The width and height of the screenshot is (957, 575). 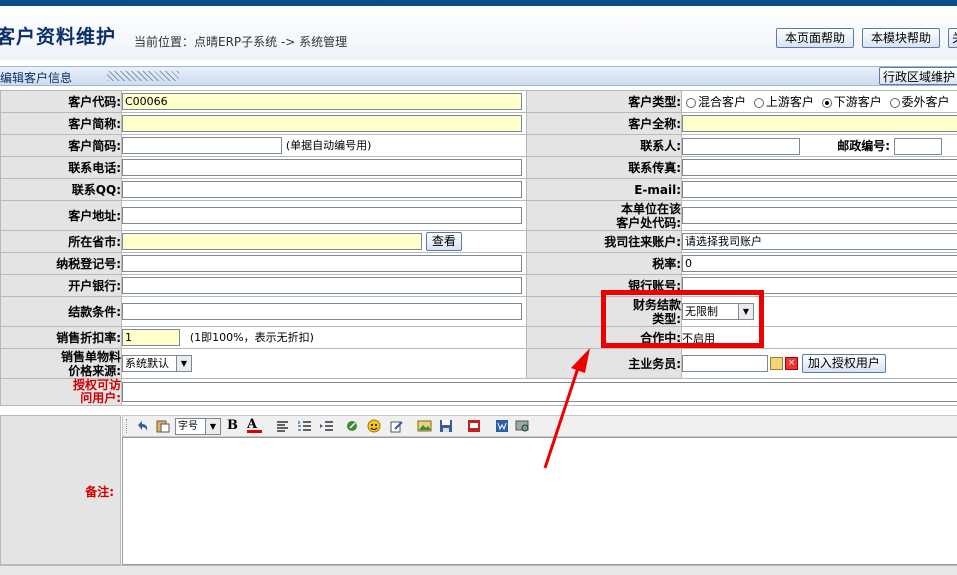 I want to click on price-source-label: 销售单物料价格来源:, so click(x=61, y=364).